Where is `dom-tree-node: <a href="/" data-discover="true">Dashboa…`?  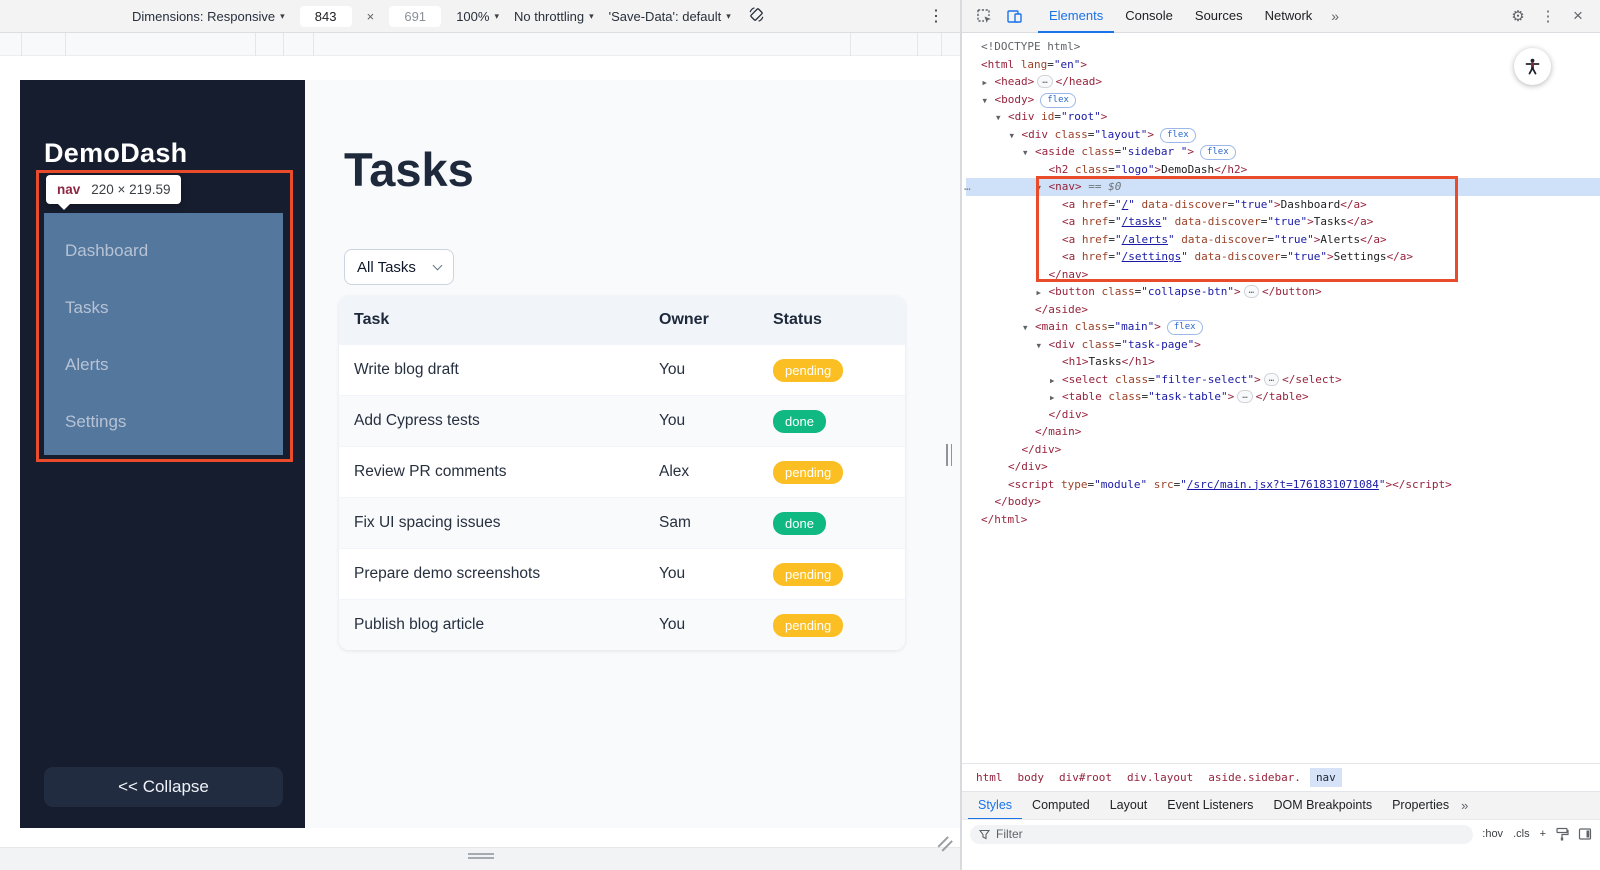
dom-tree-node: <a href="/" data-discover="true">Dashboa… is located at coordinates (1283, 205).